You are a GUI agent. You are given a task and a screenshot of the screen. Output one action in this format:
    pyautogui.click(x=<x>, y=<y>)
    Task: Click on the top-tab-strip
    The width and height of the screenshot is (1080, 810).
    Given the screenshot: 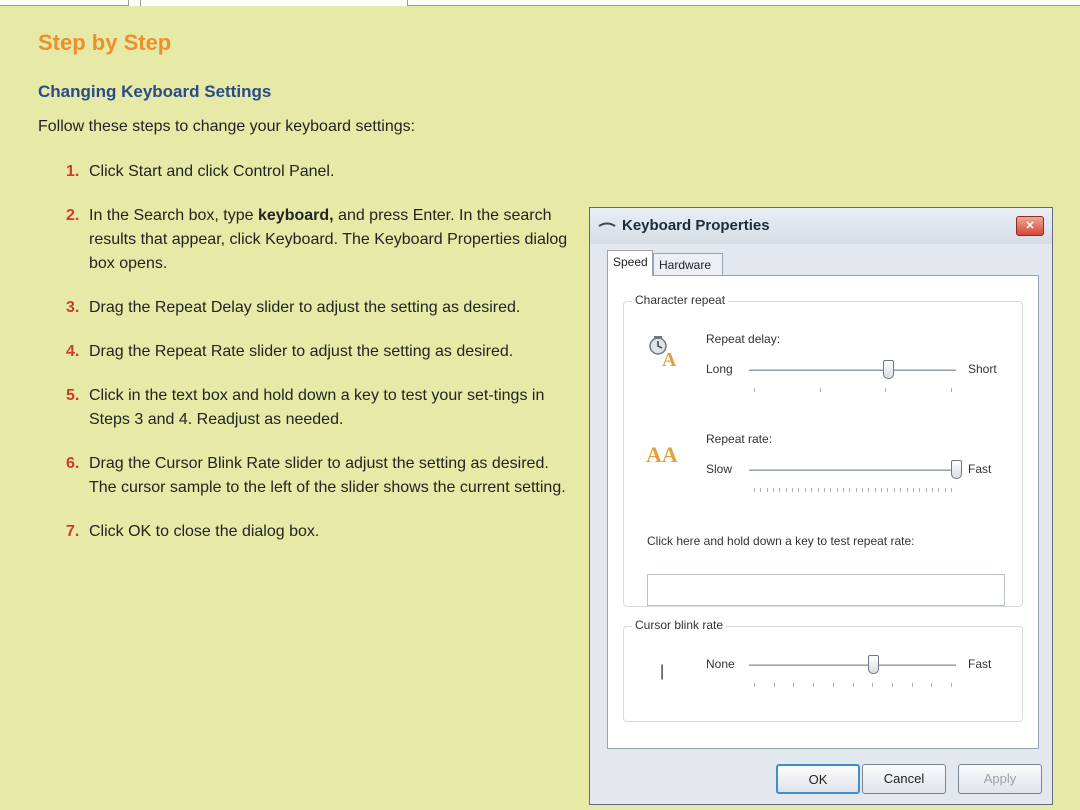 What is the action you would take?
    pyautogui.click(x=540, y=3)
    